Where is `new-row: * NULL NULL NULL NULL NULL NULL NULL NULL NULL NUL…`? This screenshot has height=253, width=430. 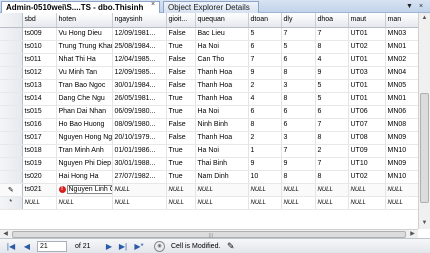
new-row: * NULL NULL NULL NULL NULL NULL NULL NULL NULL NUL… is located at coordinates (209, 203).